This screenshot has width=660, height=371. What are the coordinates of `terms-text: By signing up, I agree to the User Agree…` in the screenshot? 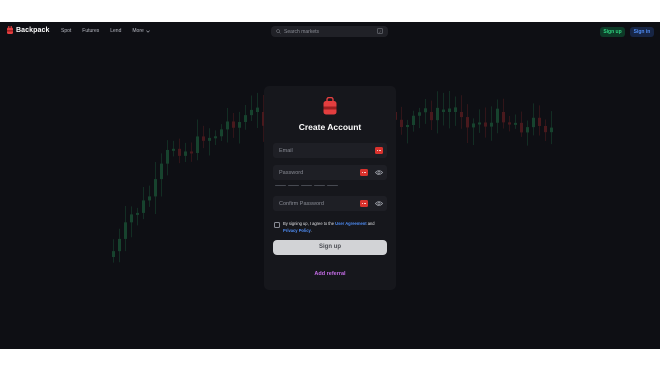 It's located at (335, 227).